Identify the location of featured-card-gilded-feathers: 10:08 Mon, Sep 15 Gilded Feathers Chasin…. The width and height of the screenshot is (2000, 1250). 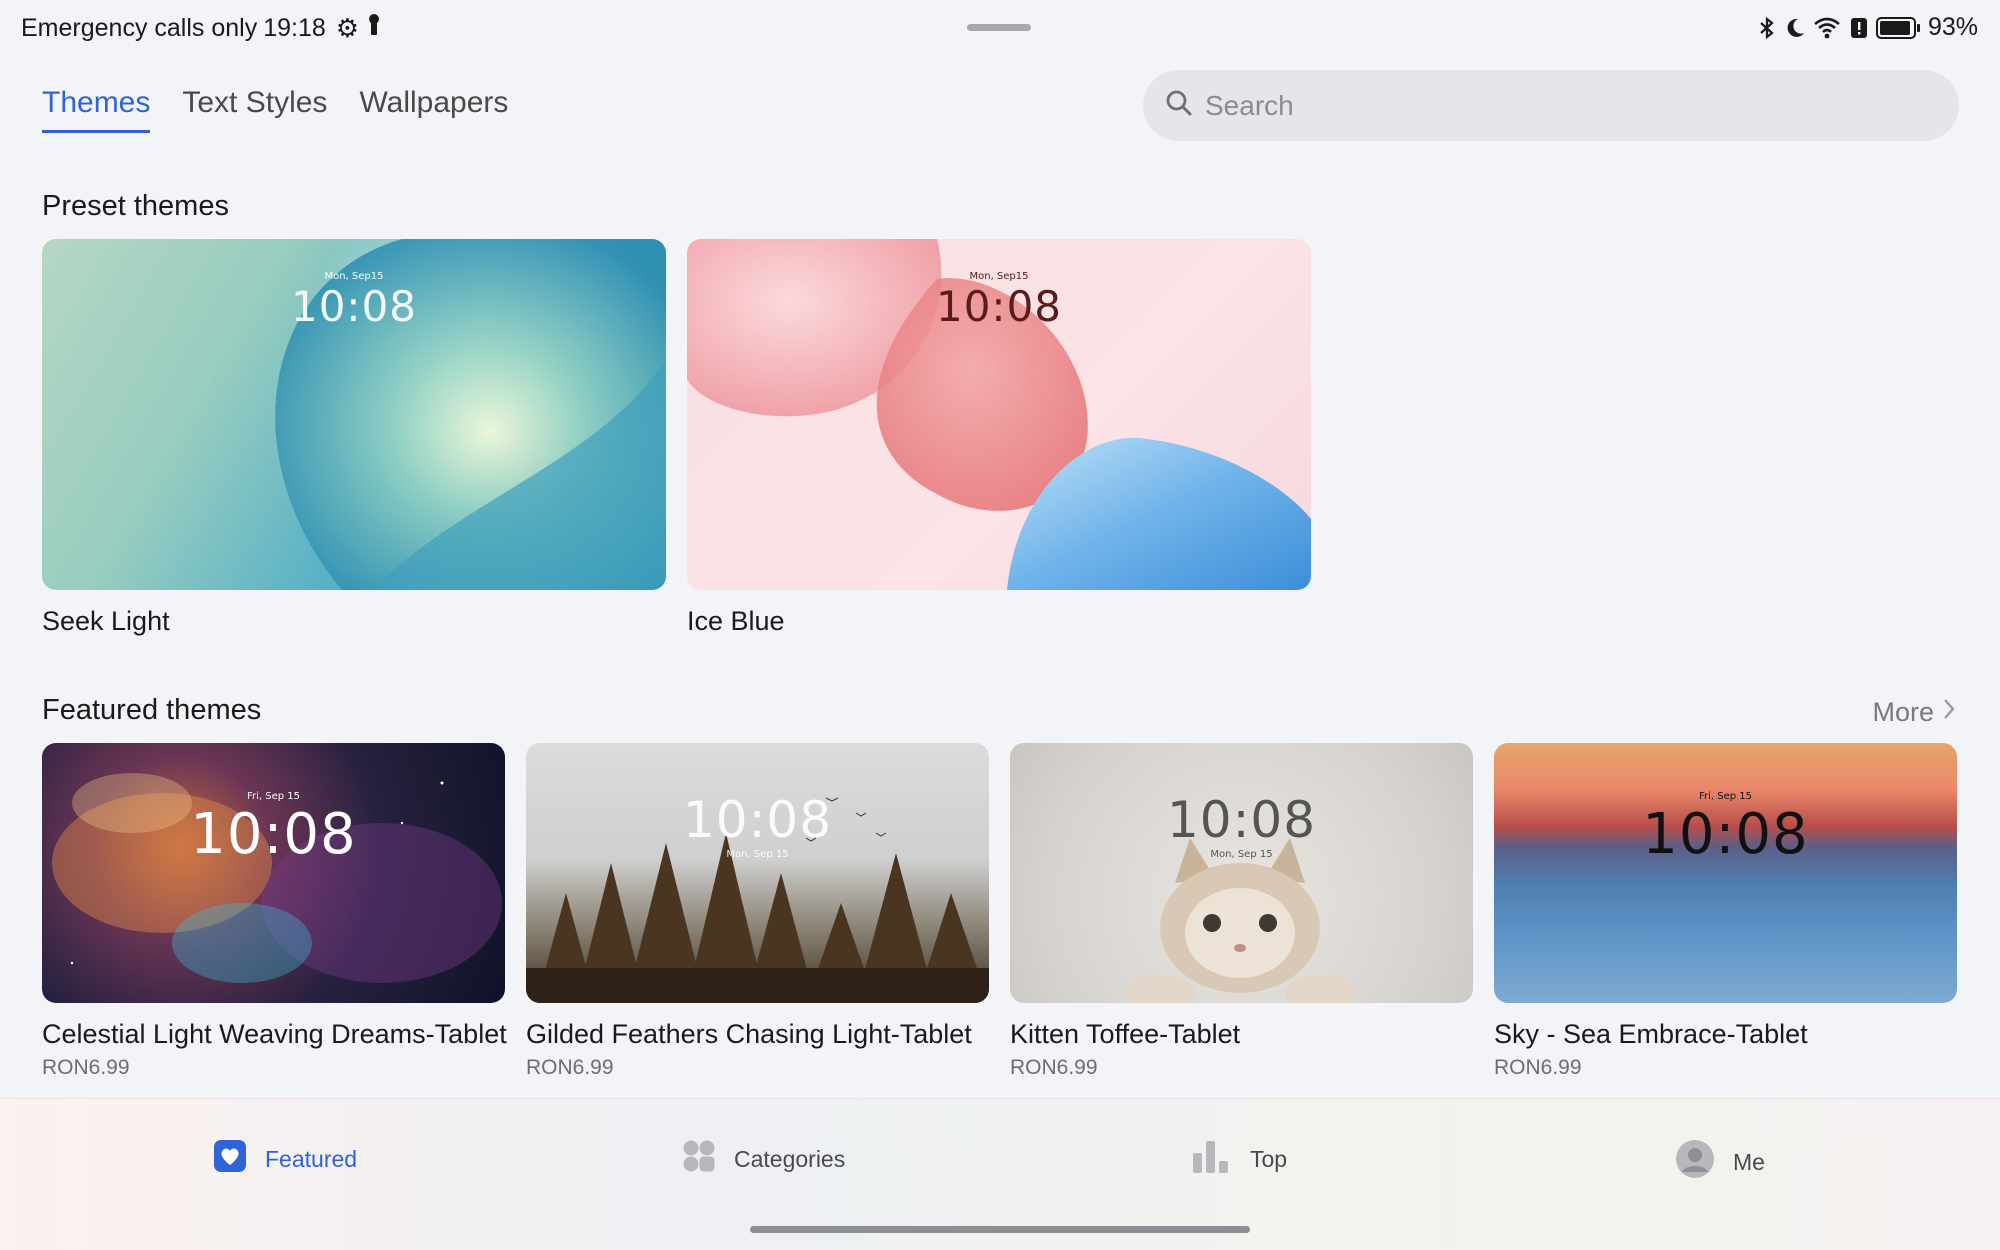
(757, 911).